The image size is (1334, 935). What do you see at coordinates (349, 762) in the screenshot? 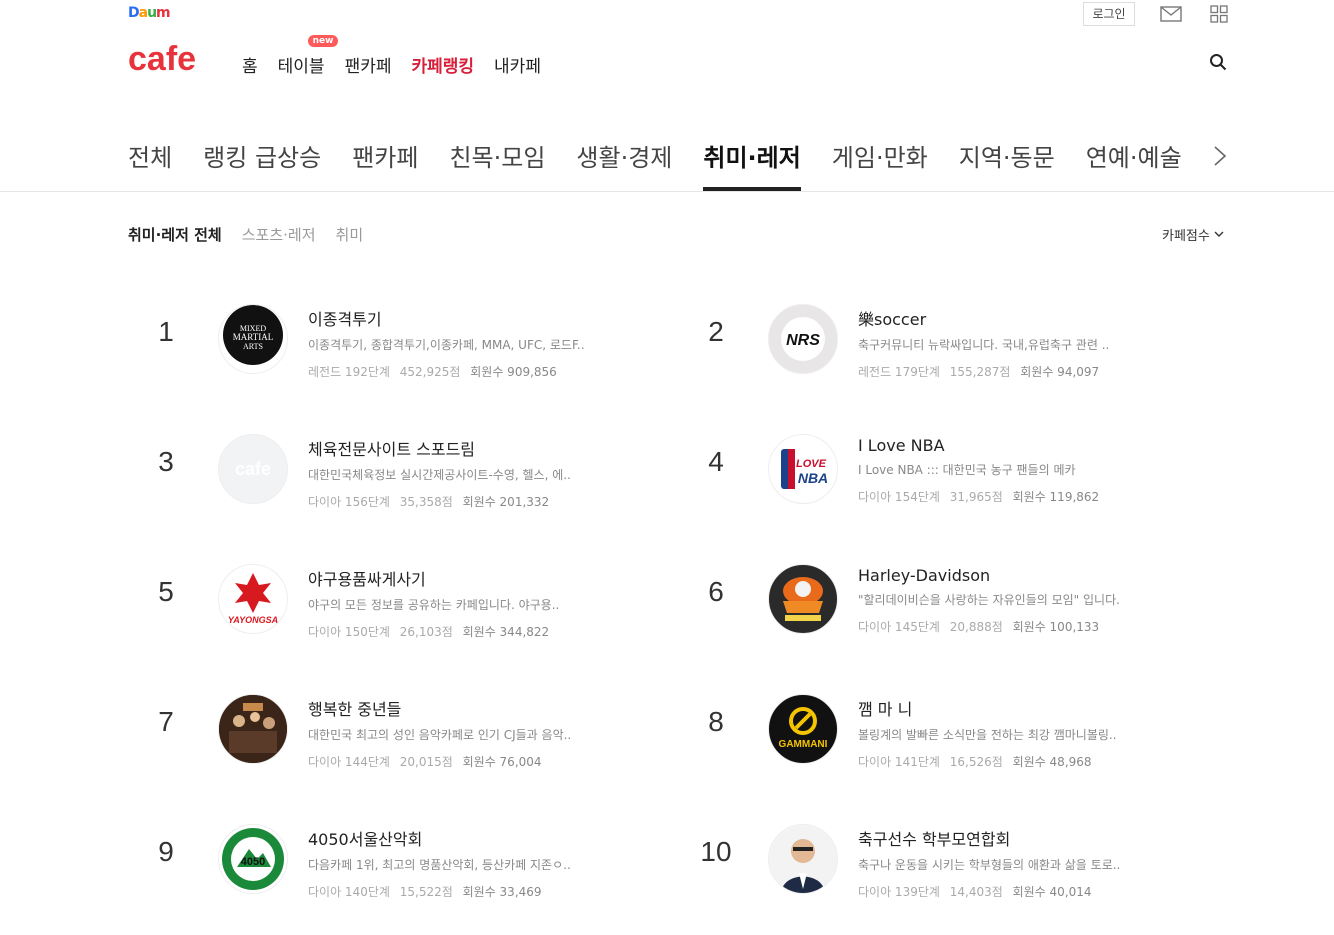
I see `cafe-level: 다이아 144단계` at bounding box center [349, 762].